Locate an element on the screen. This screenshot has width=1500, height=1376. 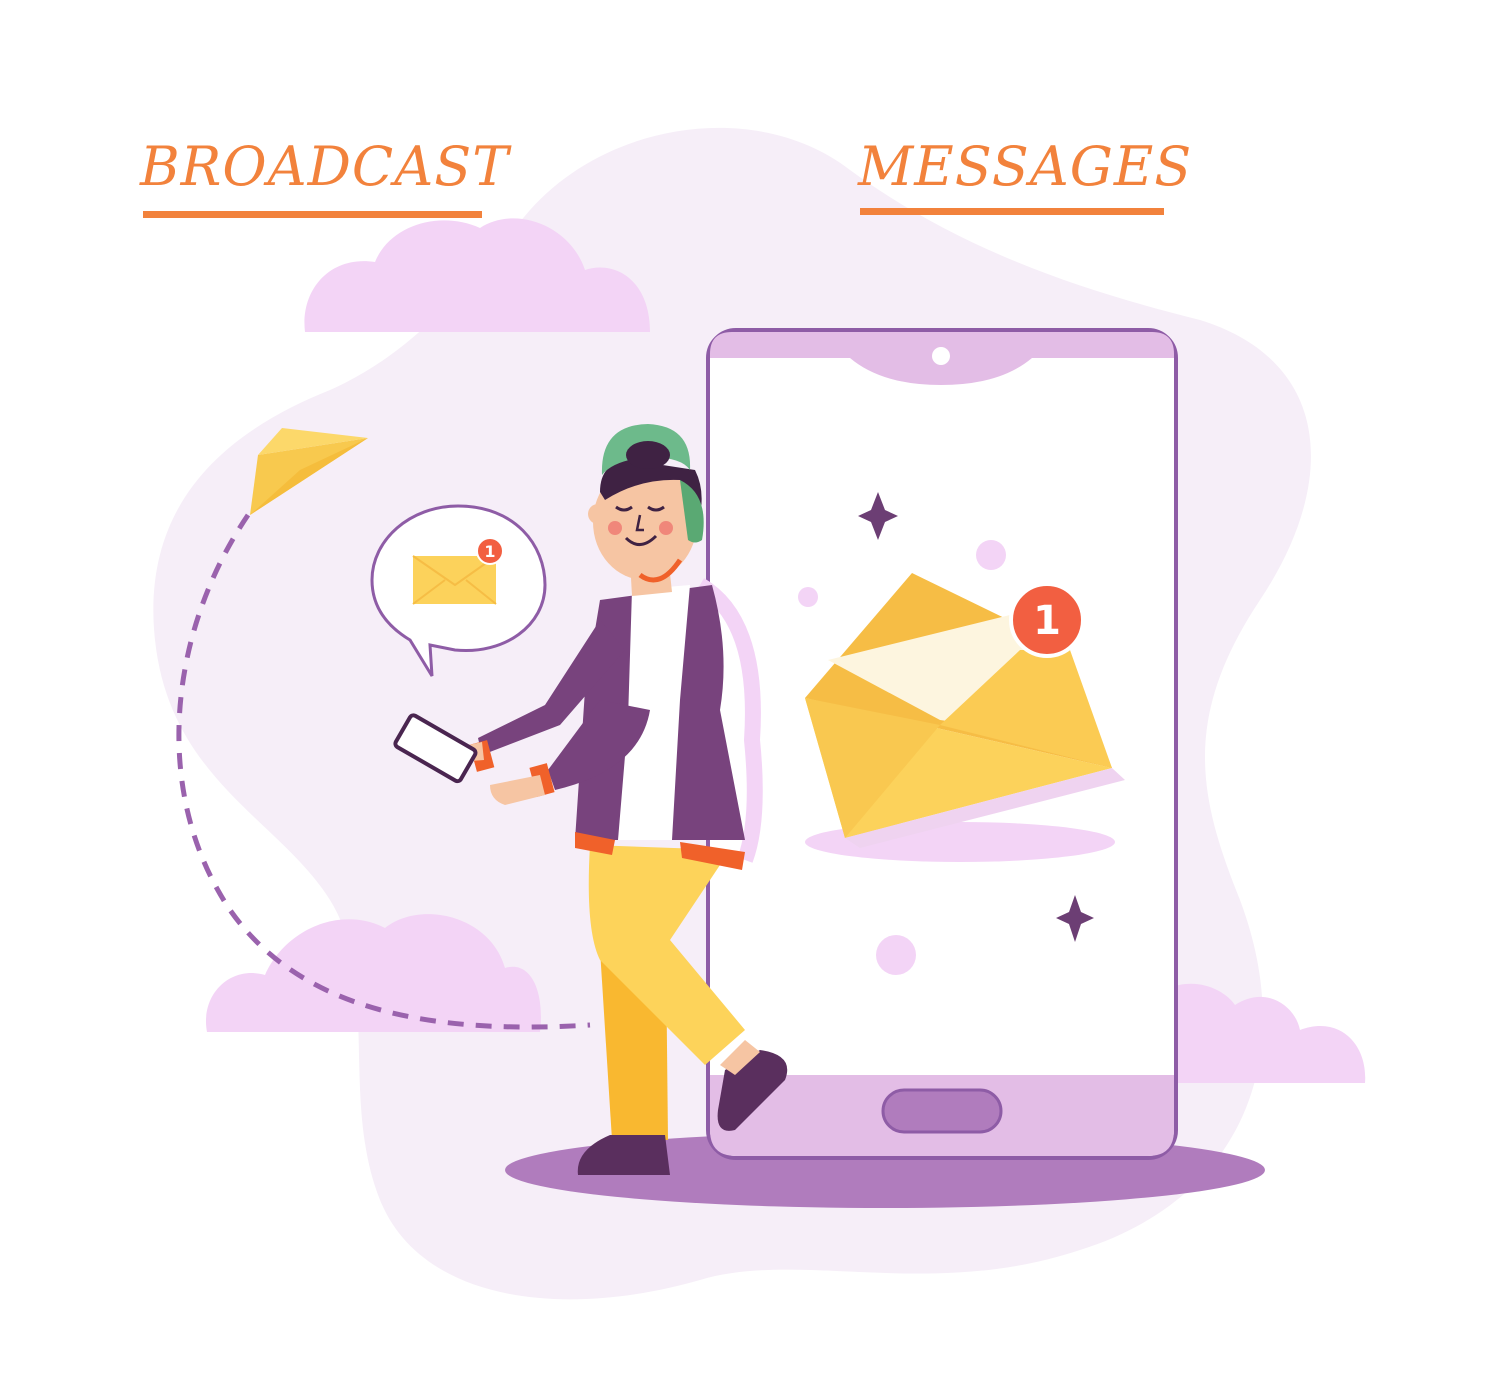
bubble-badge-count: 1 is located at coordinates (489, 551).